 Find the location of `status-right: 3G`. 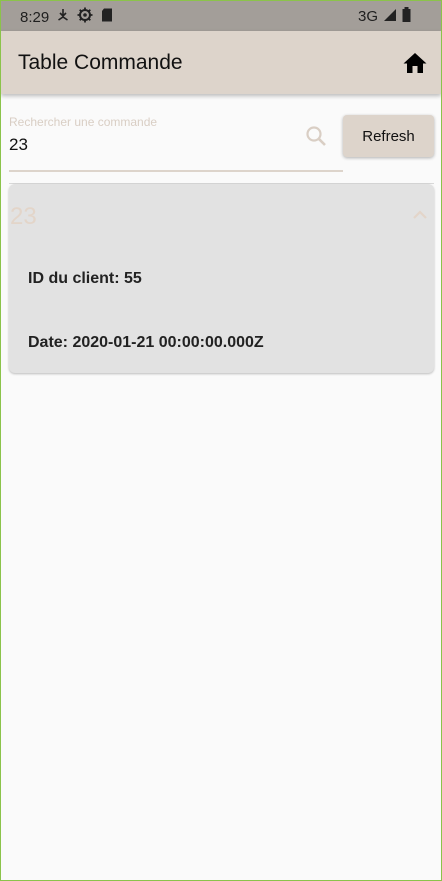

status-right: 3G is located at coordinates (384, 16).